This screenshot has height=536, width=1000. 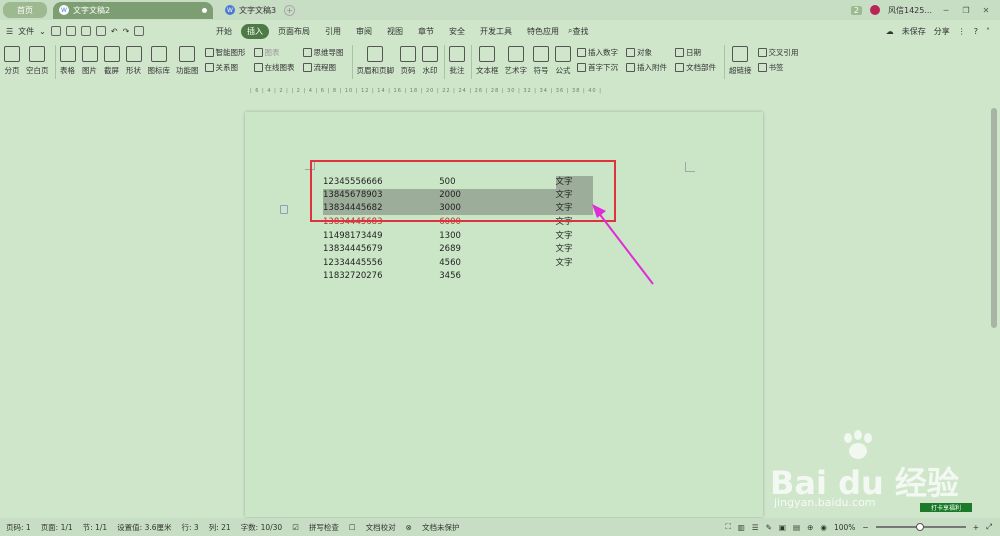 I want to click on page-break-button: 分页, so click(x=12, y=59).